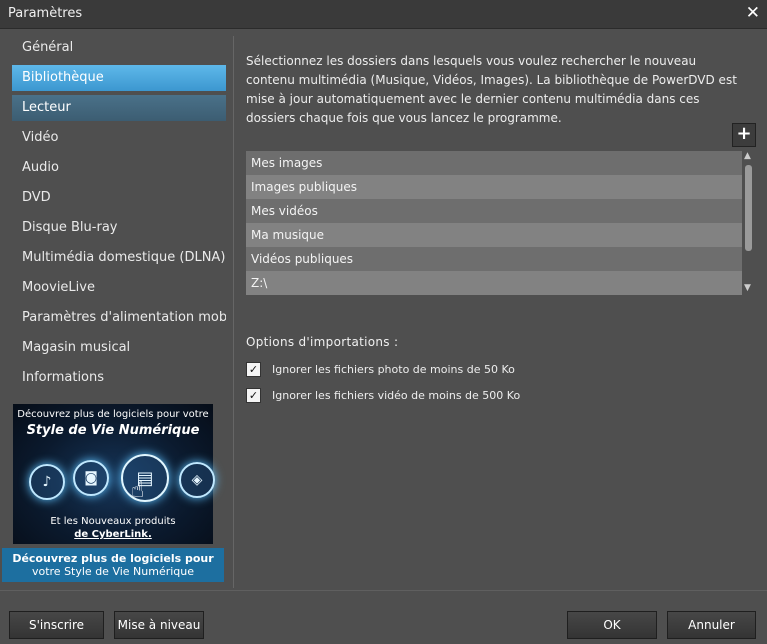  I want to click on title-bar: Paramètres ✕, so click(383, 14).